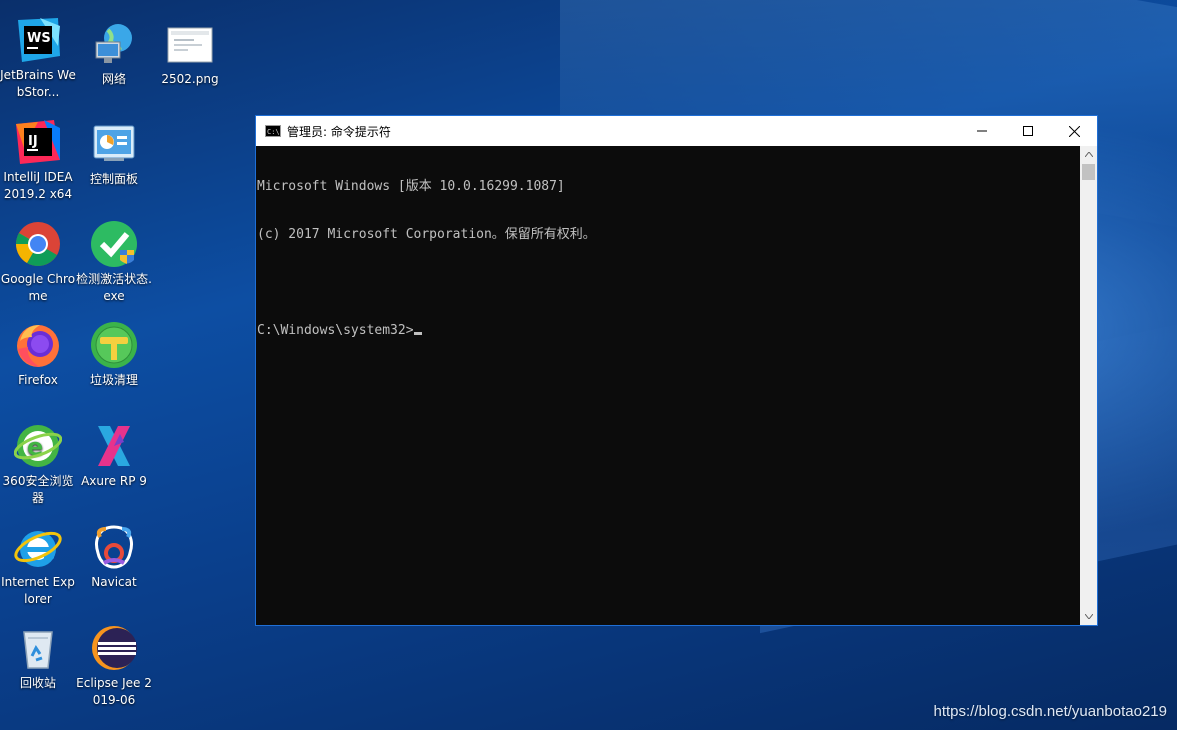 The width and height of the screenshot is (1177, 730). I want to click on prompt-line: C:\Windows\system32>, so click(668, 331).